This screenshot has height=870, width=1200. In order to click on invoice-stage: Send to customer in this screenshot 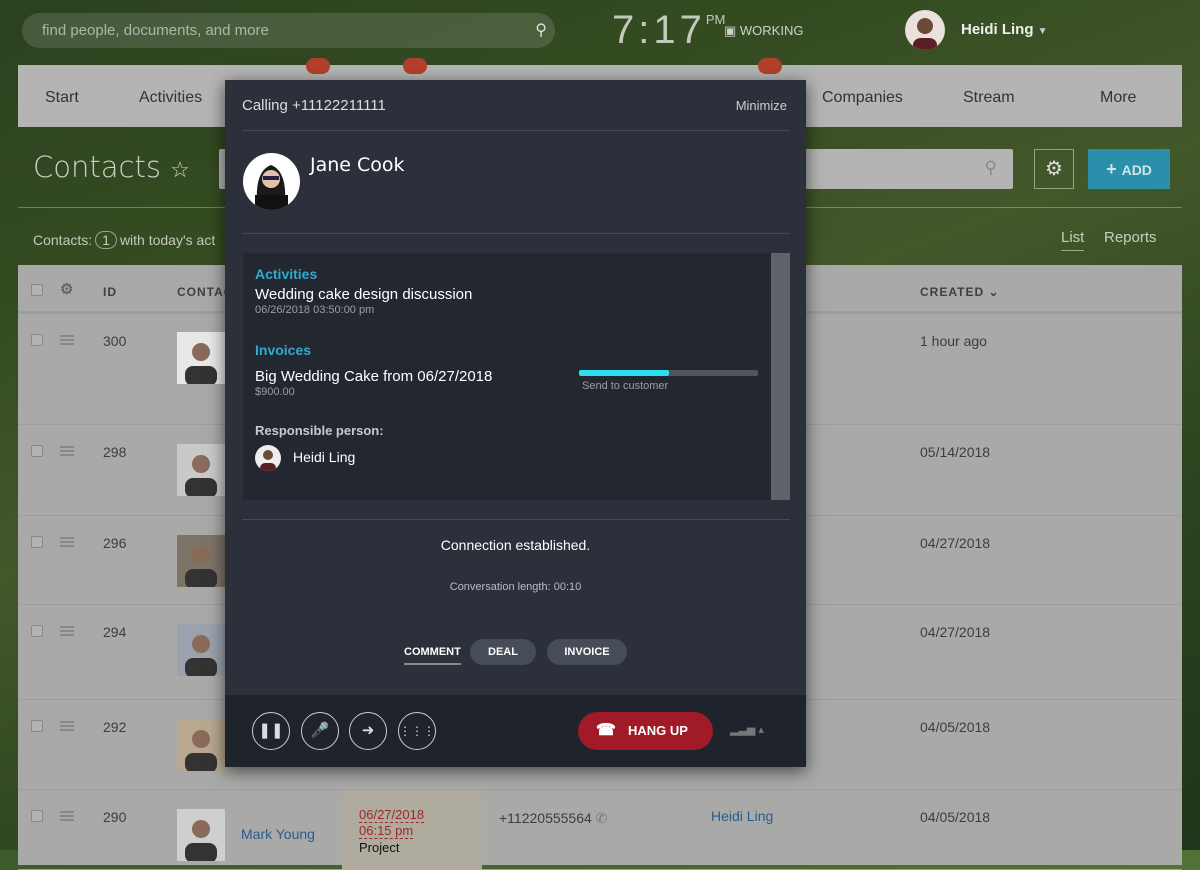, I will do `click(625, 386)`.